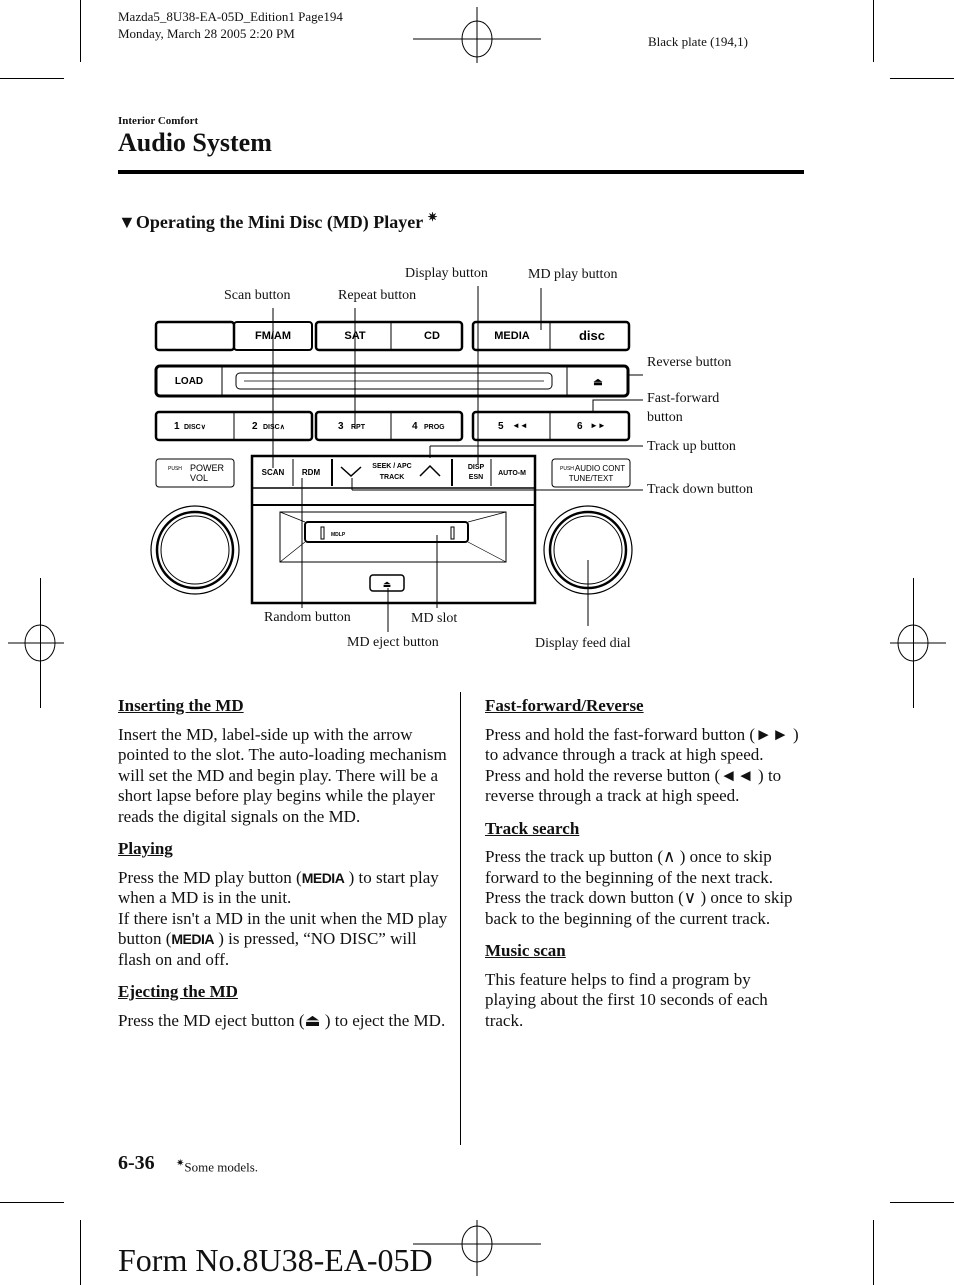 The height and width of the screenshot is (1285, 954). Describe the element at coordinates (199, 478) in the screenshot. I see `vol-label: VOL` at that location.